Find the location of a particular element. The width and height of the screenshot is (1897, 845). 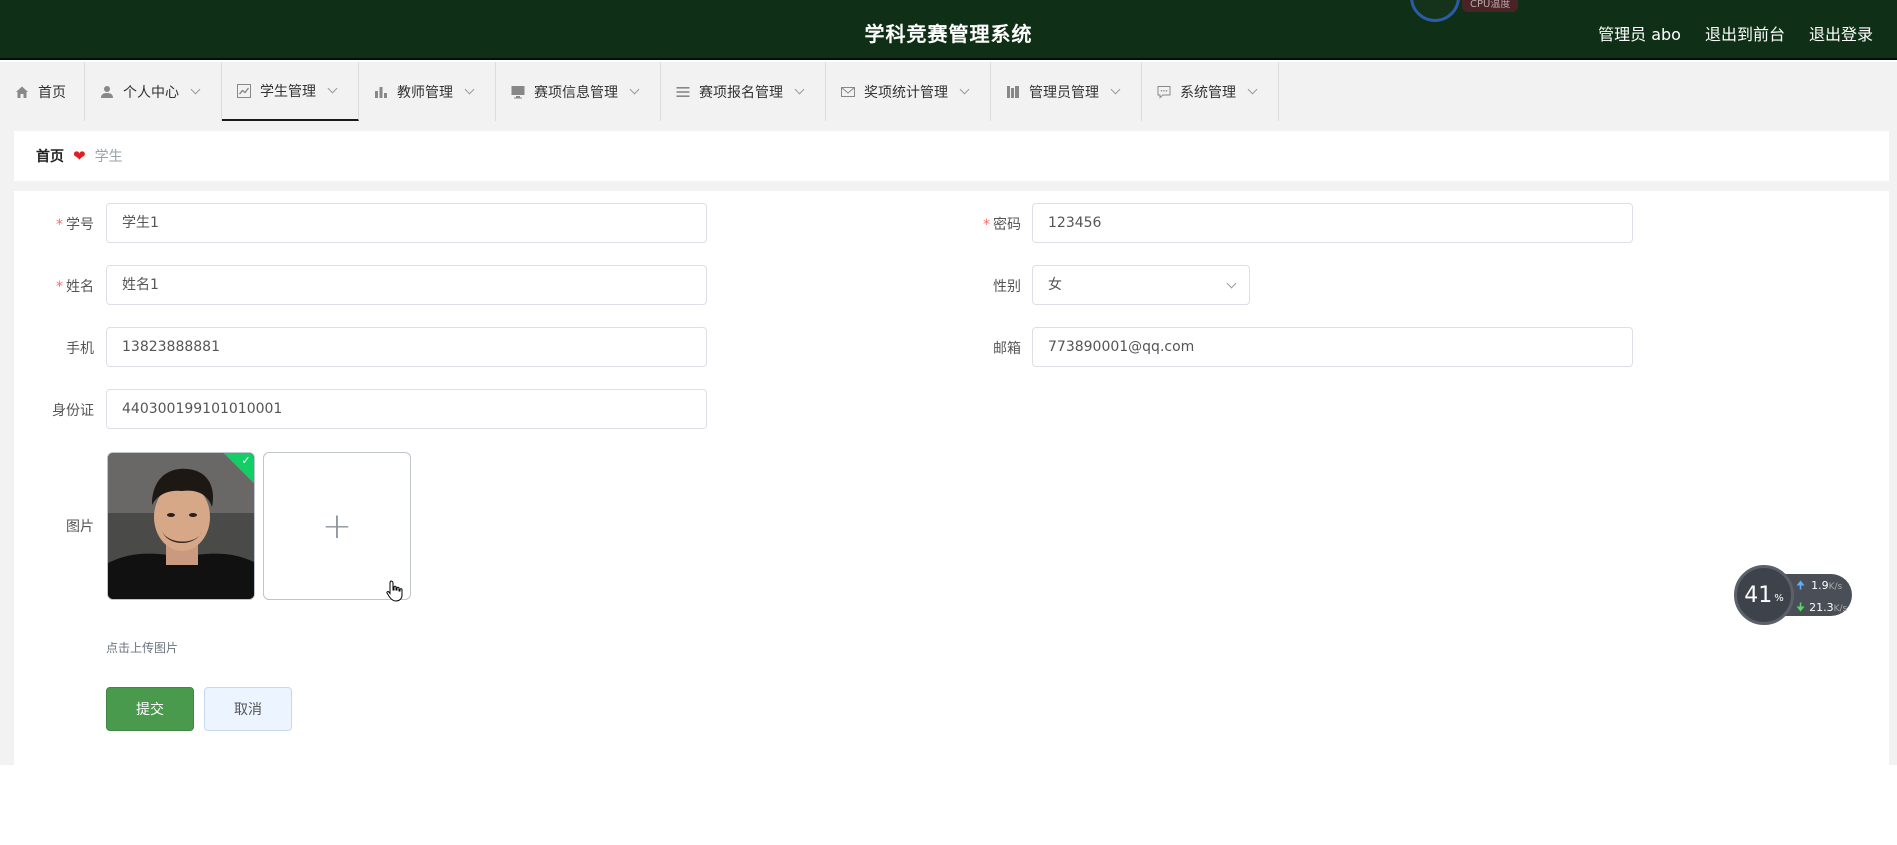

chat-icon is located at coordinates (1163, 91).